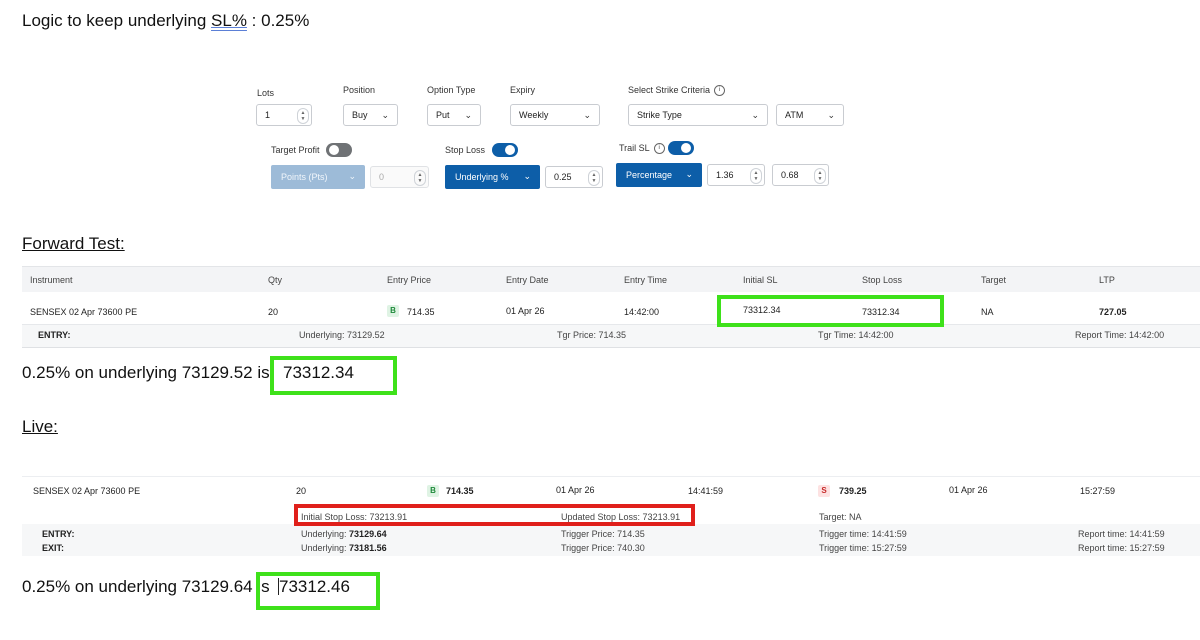  I want to click on trail-value2-input: 0.68 ▲ ▼, so click(800, 175).